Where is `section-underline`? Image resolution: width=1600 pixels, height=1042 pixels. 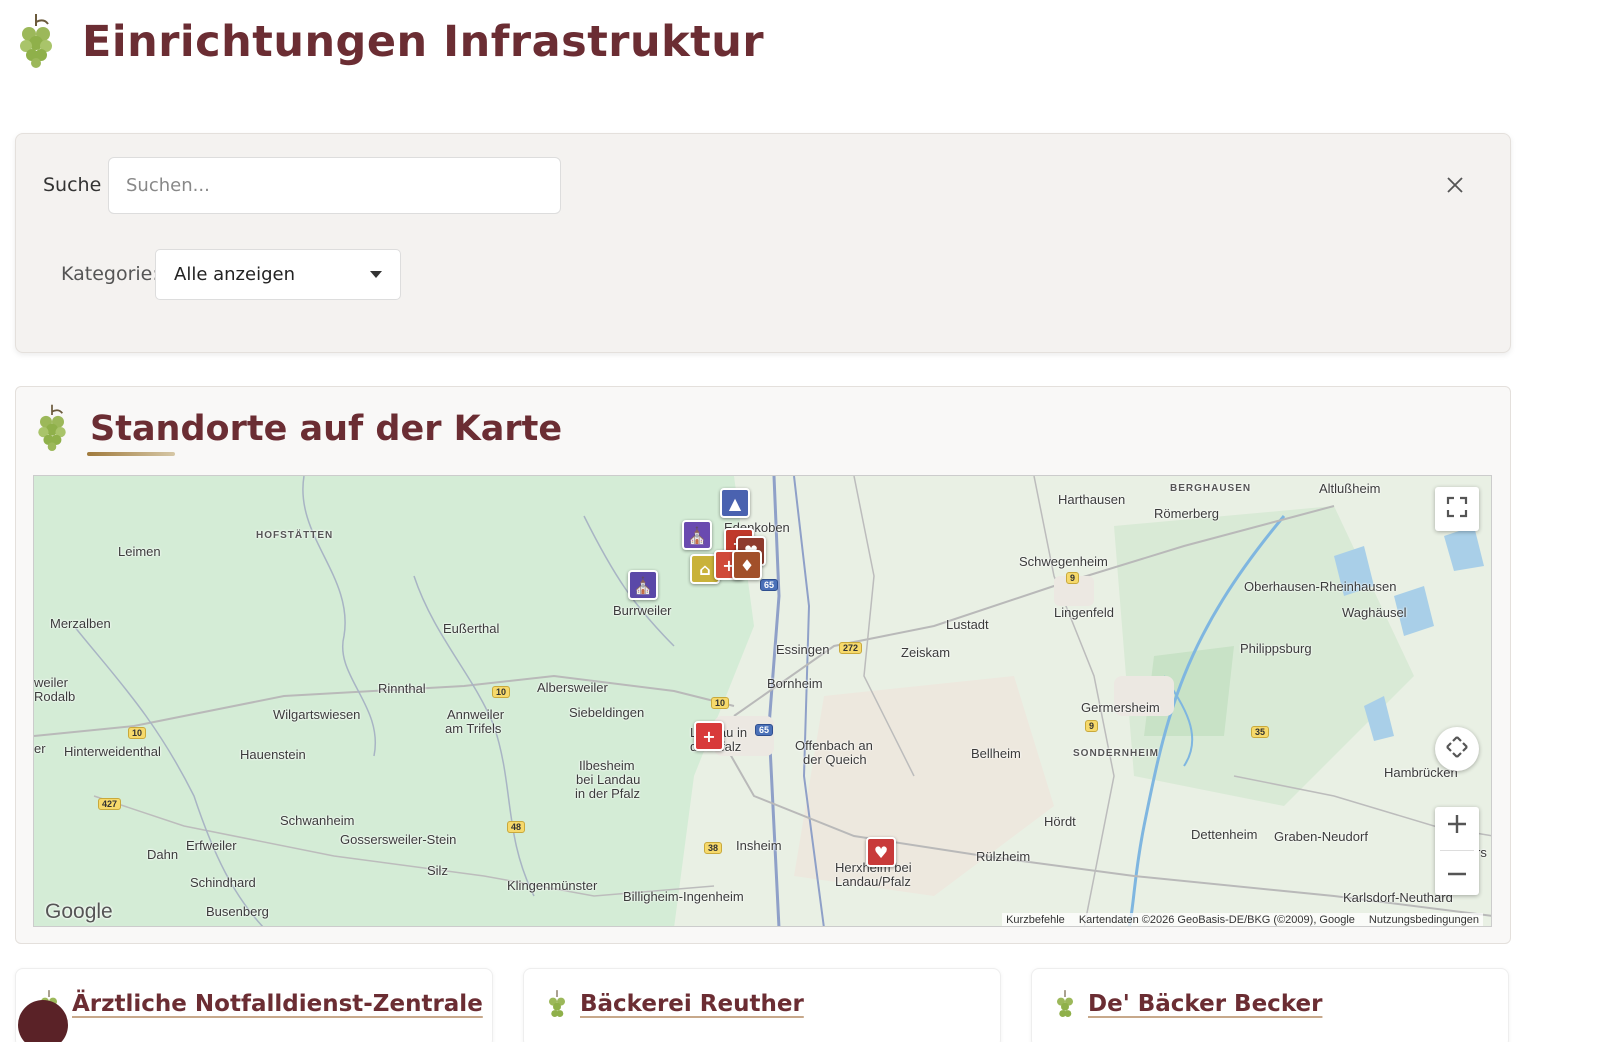 section-underline is located at coordinates (131, 454).